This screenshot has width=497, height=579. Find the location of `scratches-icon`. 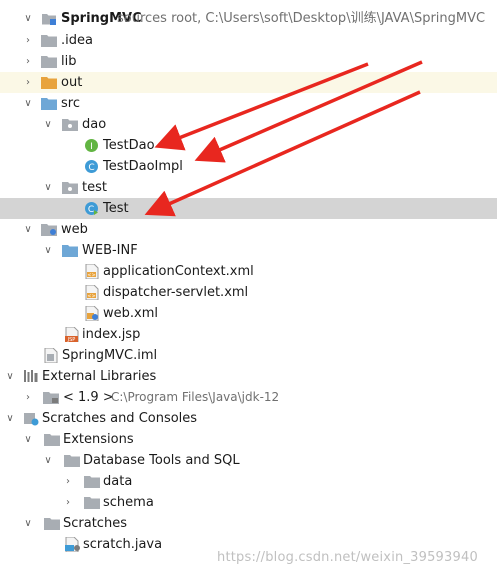

scratches-icon is located at coordinates (31, 418).